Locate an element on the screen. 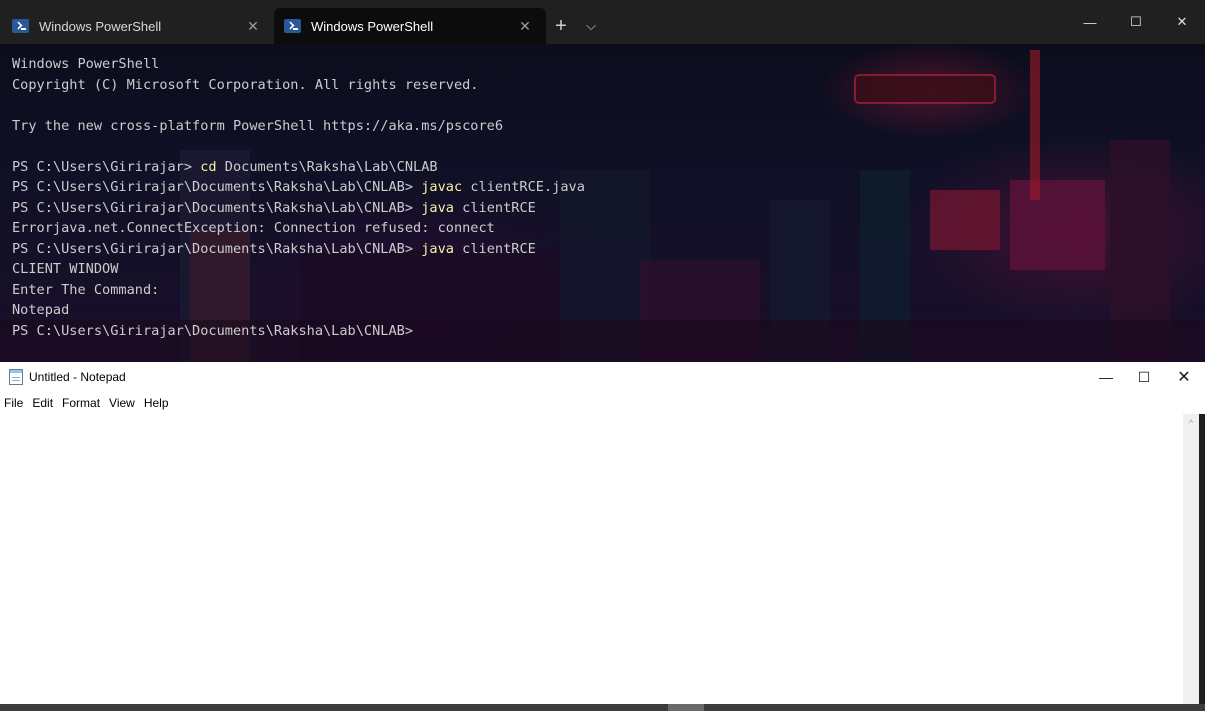 Image resolution: width=1205 pixels, height=711 pixels. command-args: clientRCE.java is located at coordinates (523, 187).